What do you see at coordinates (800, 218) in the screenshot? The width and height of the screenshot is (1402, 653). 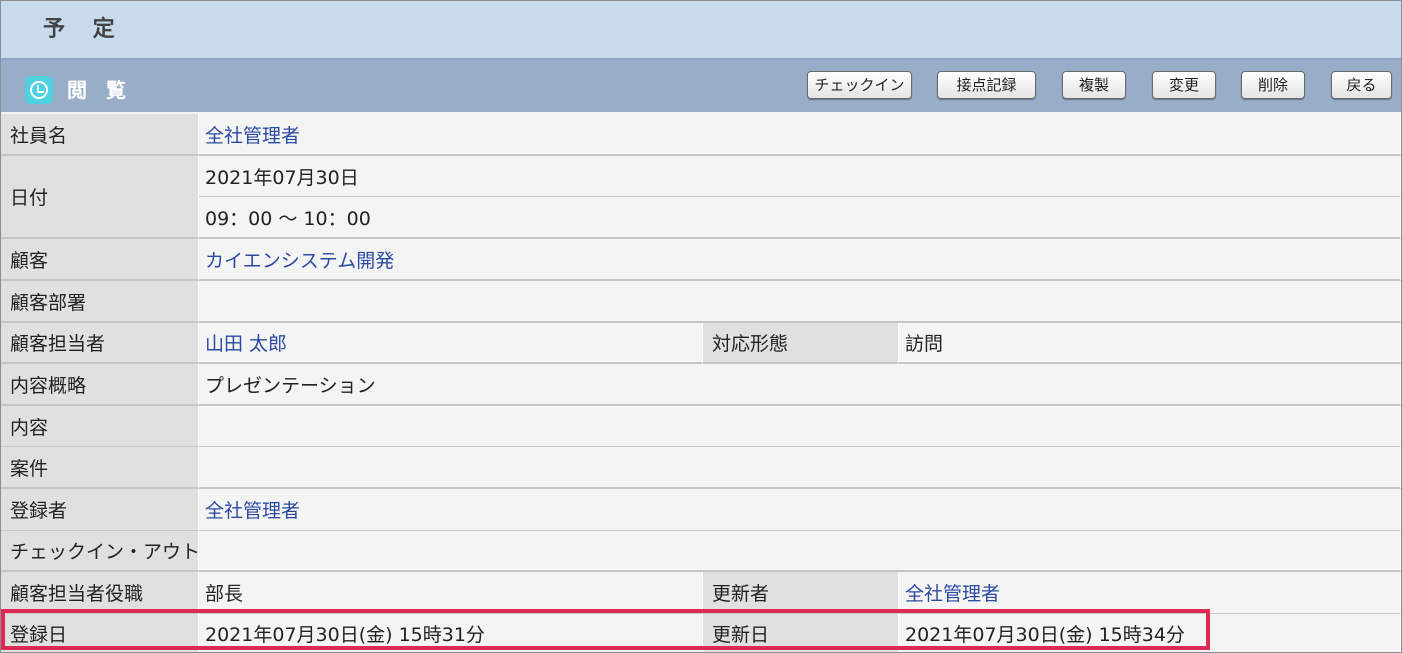 I see `time-value: 09：00 〜 10：00` at bounding box center [800, 218].